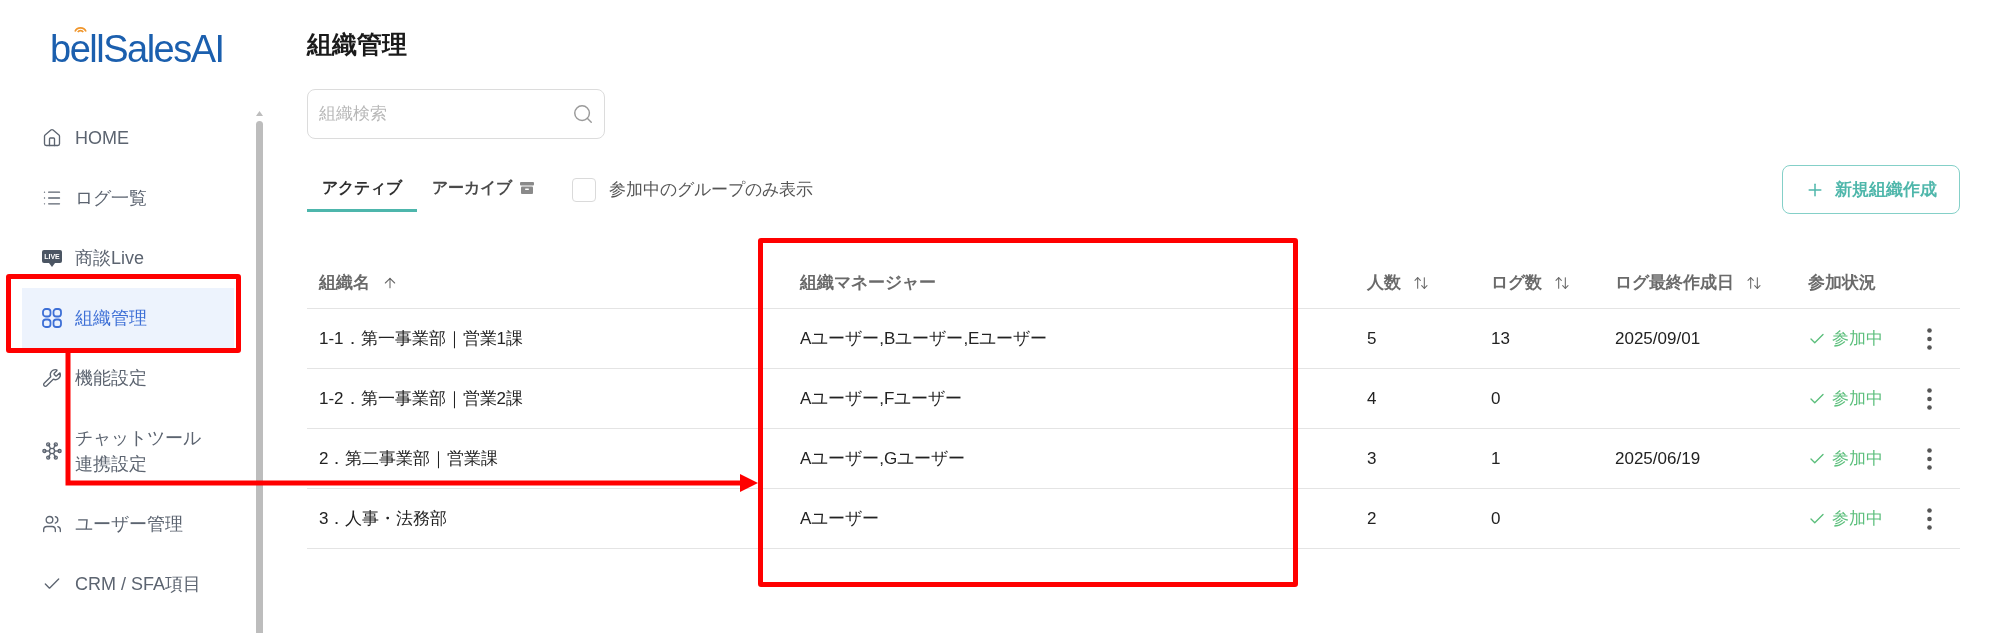  I want to click on archive-icon, so click(527, 188).